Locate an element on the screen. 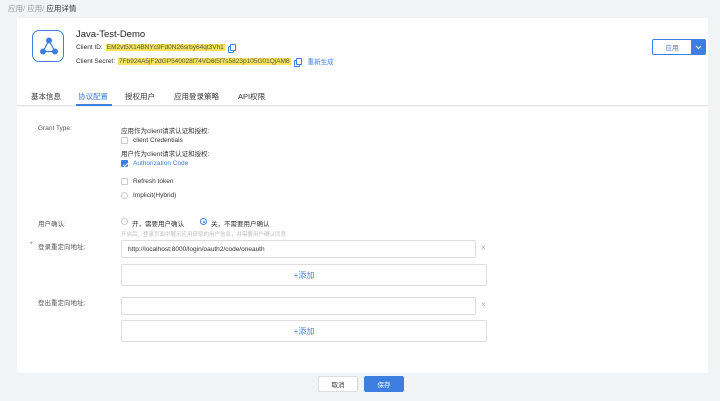  add-login-redirect-button: +添加 is located at coordinates (304, 275).